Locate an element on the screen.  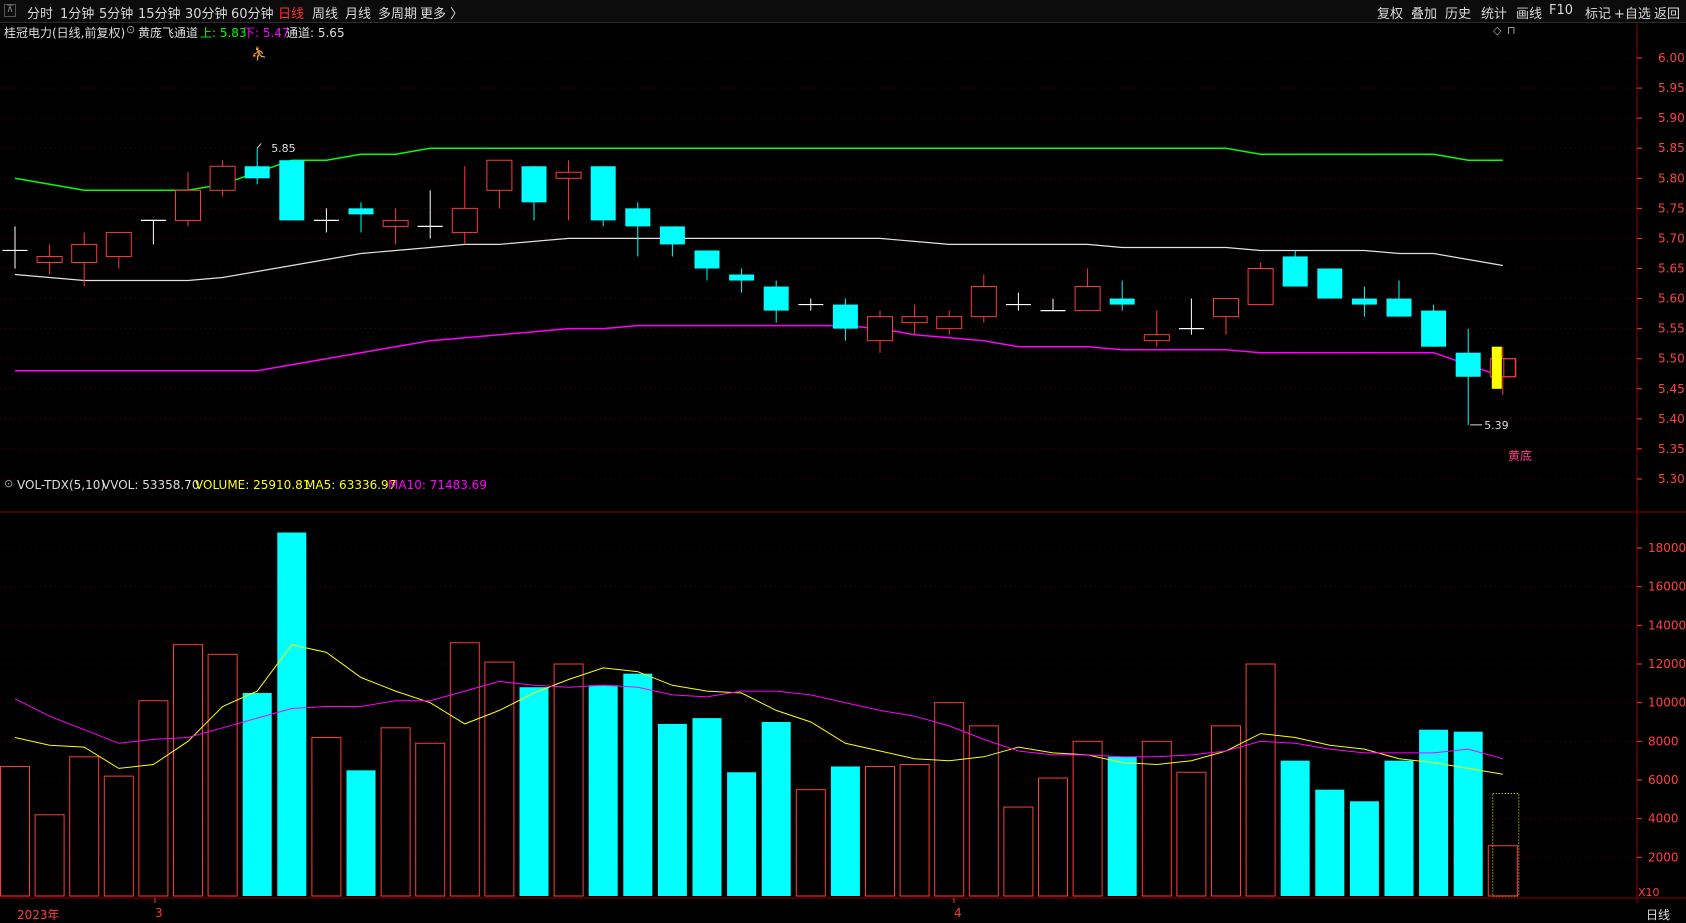
vol-tick-label: 8000 is located at coordinates (1663, 741).